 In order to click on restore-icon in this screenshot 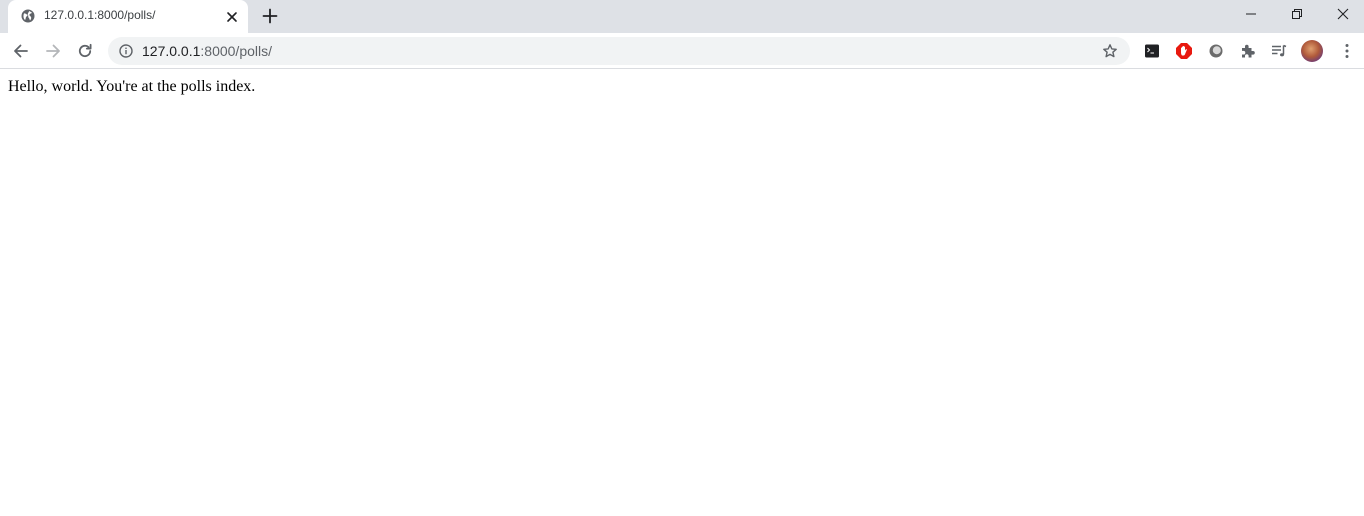, I will do `click(1297, 14)`.